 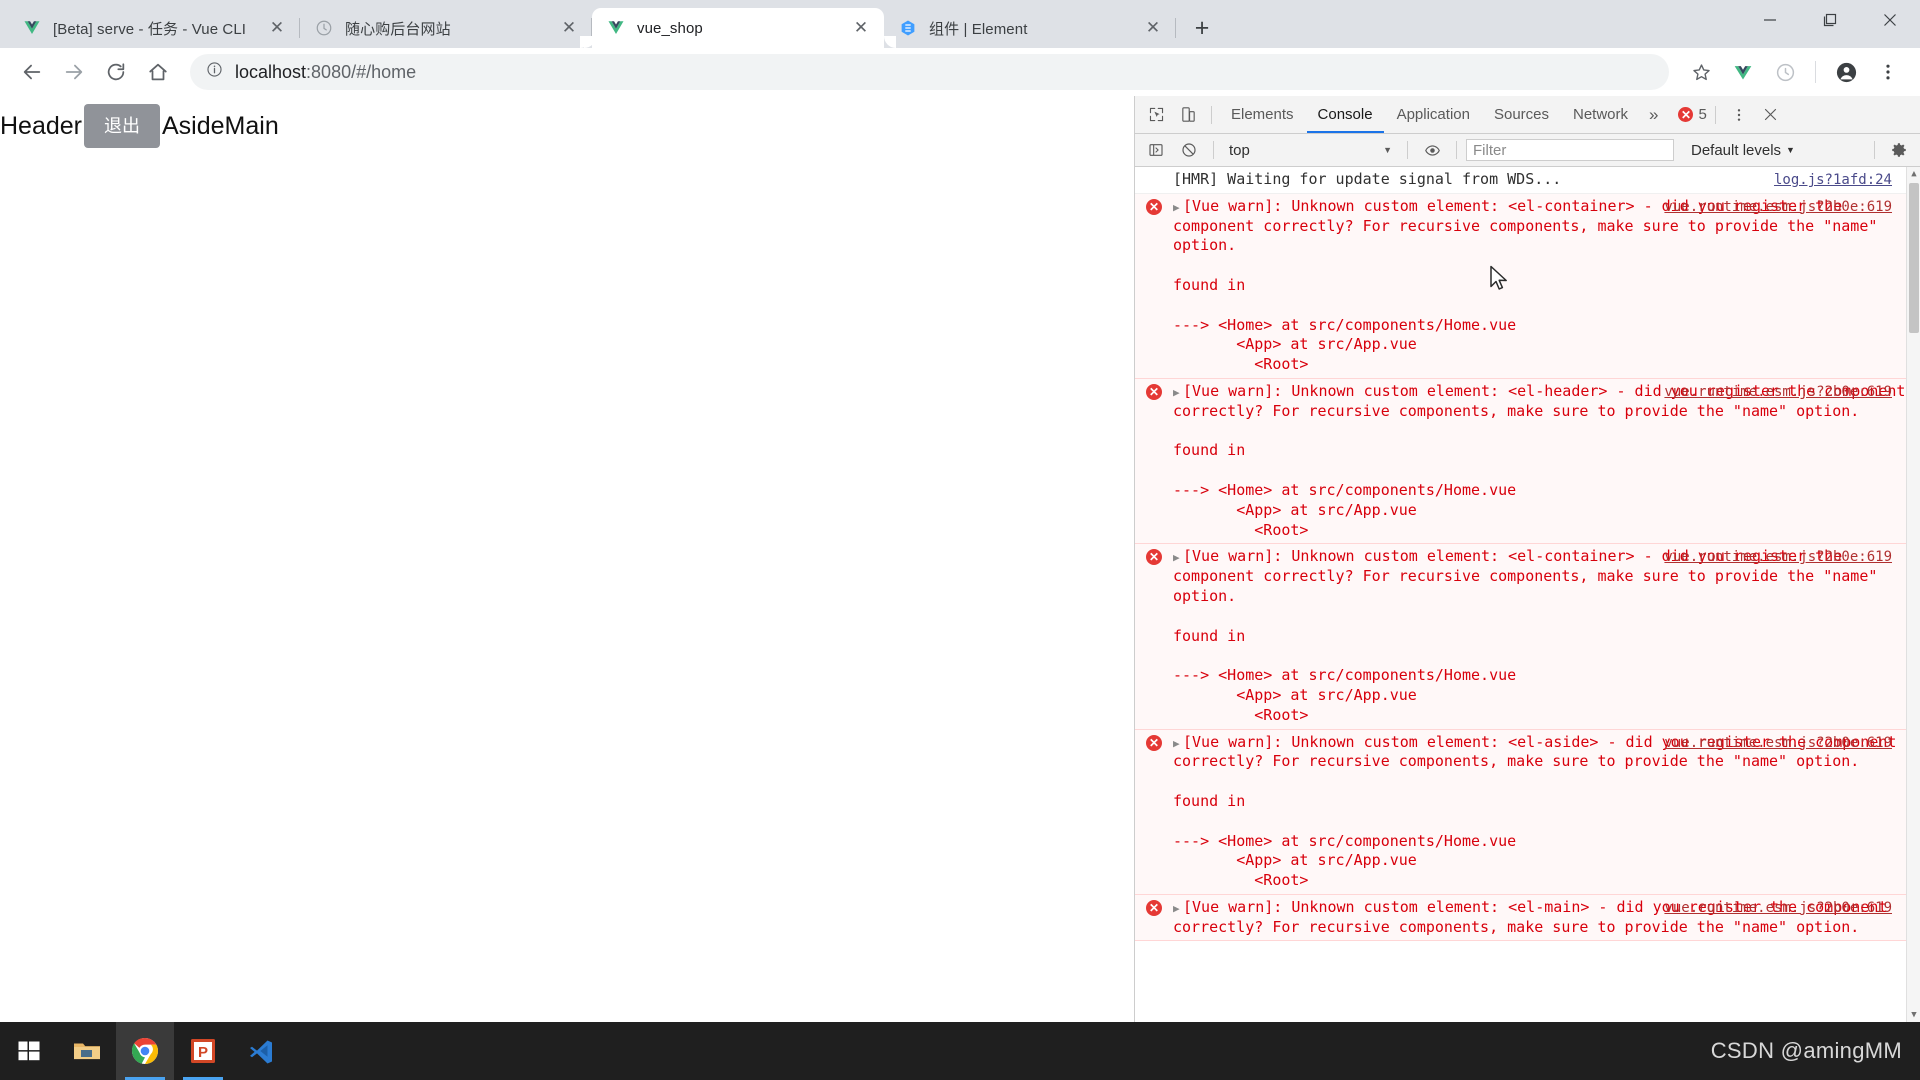 I want to click on execution-context-select: top ▼, so click(x=1310, y=150).